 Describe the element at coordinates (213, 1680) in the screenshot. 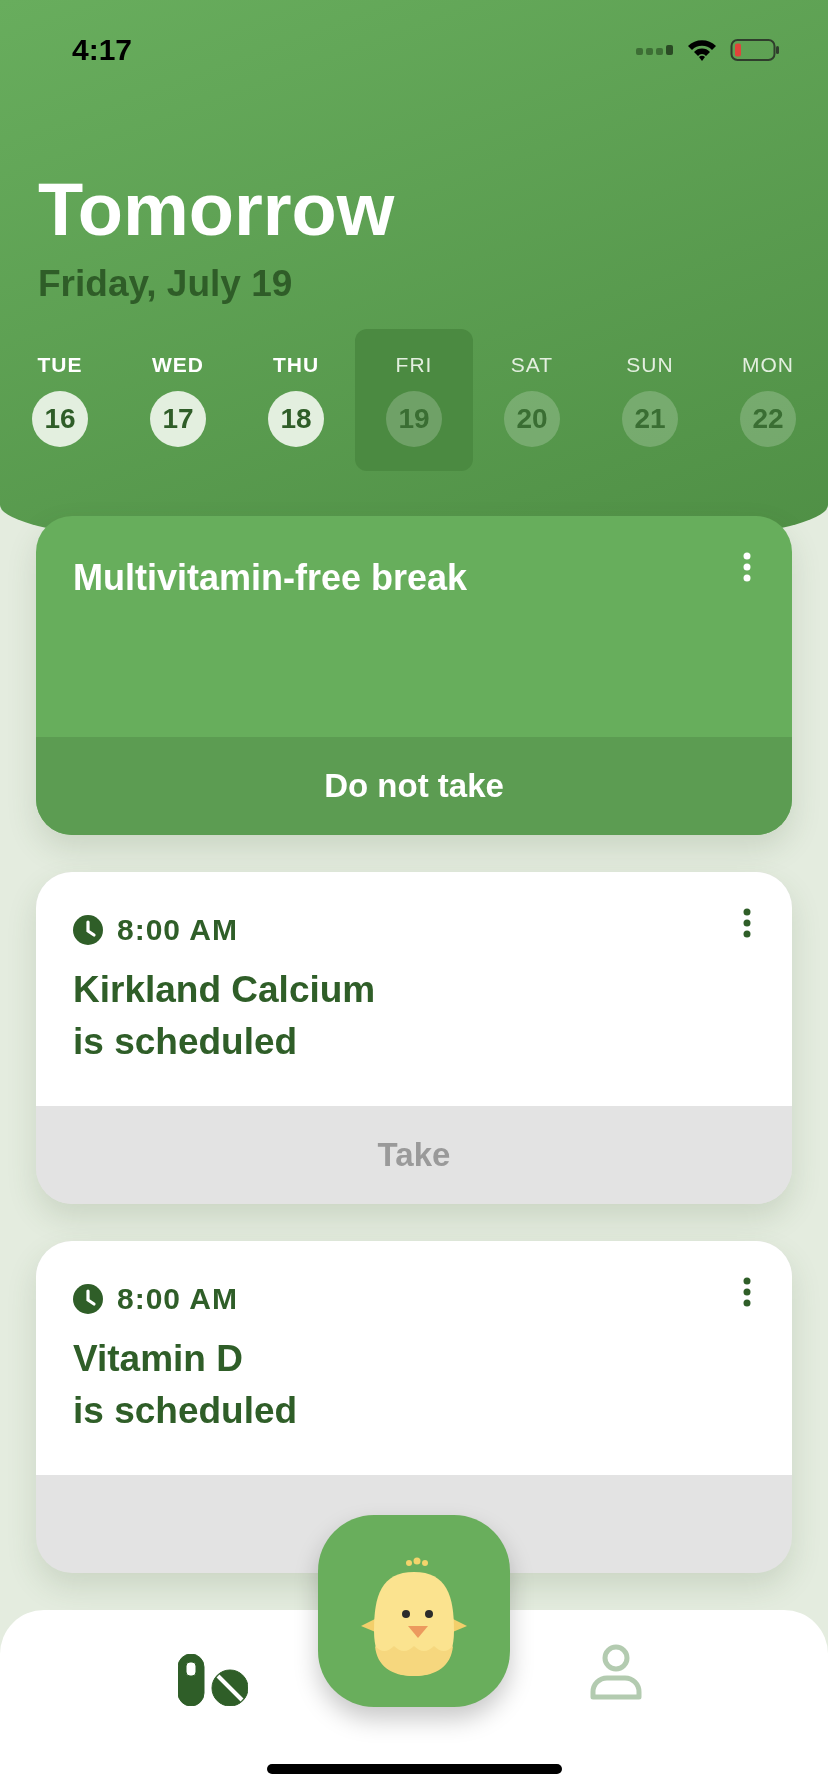

I see `pills-icon` at that location.